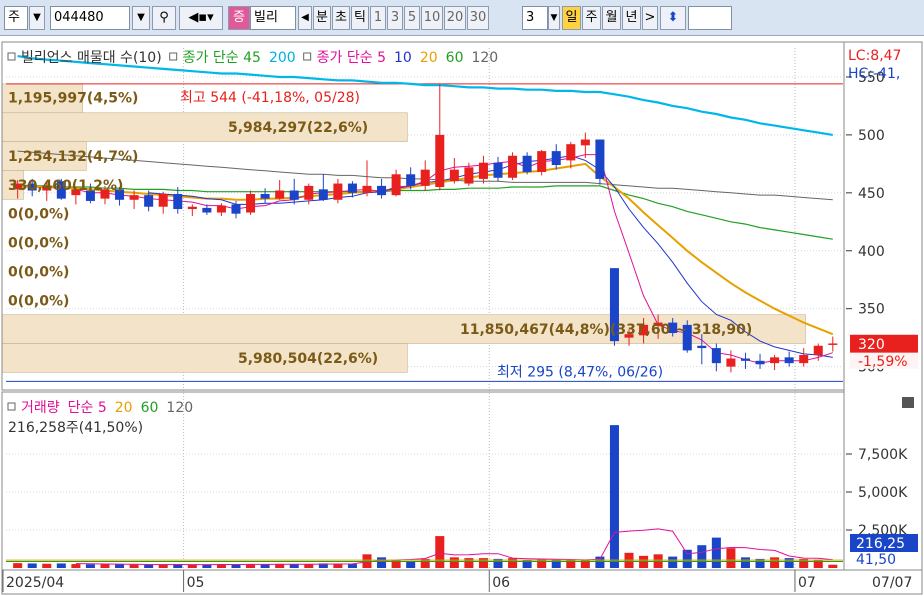 The height and width of the screenshot is (596, 924). Describe the element at coordinates (16, 18) in the screenshot. I see `market-select: 주` at that location.